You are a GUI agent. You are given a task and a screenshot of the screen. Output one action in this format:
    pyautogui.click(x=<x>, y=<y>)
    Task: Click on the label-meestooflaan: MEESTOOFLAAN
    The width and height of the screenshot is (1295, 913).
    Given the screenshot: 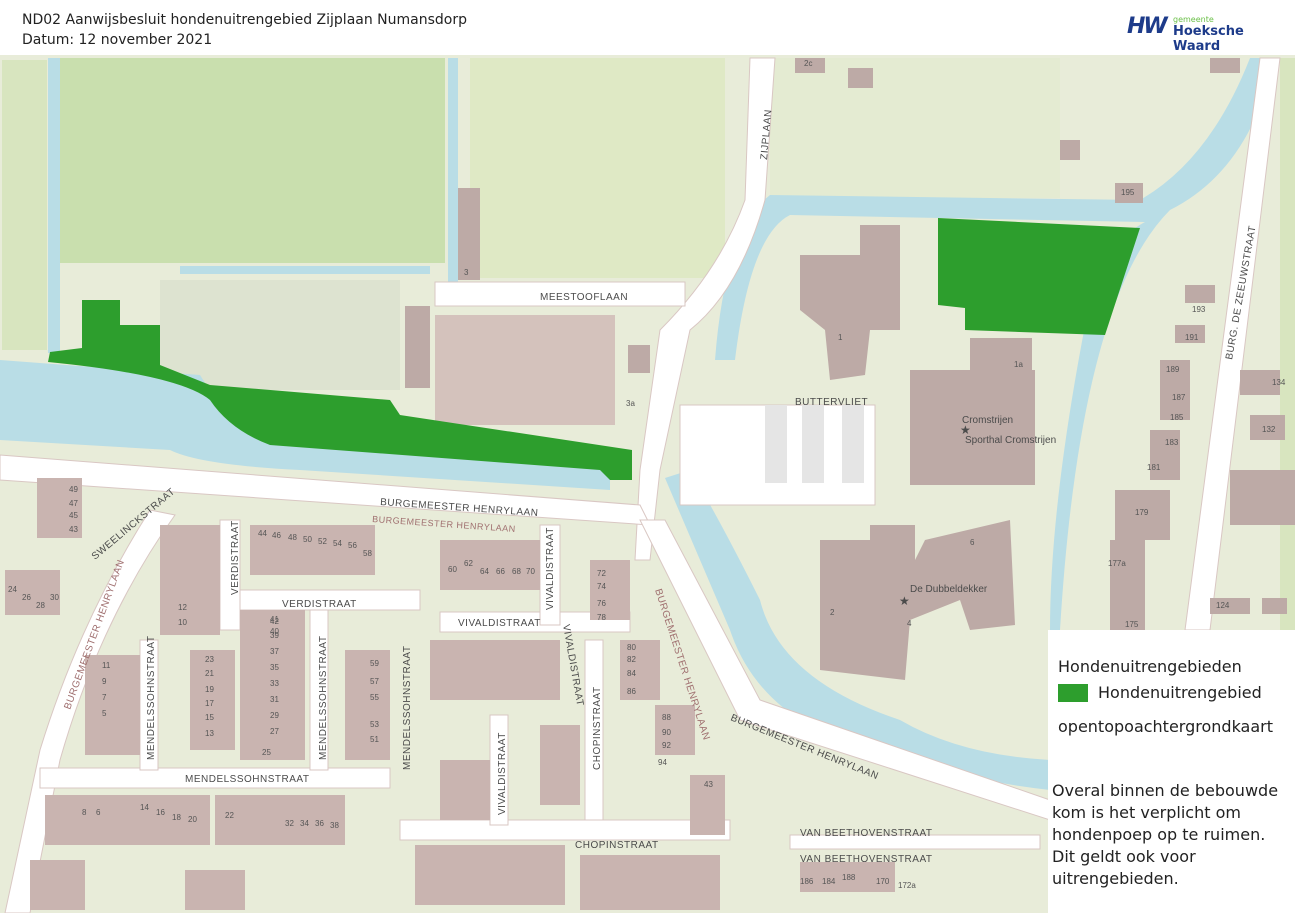 What is the action you would take?
    pyautogui.click(x=584, y=297)
    